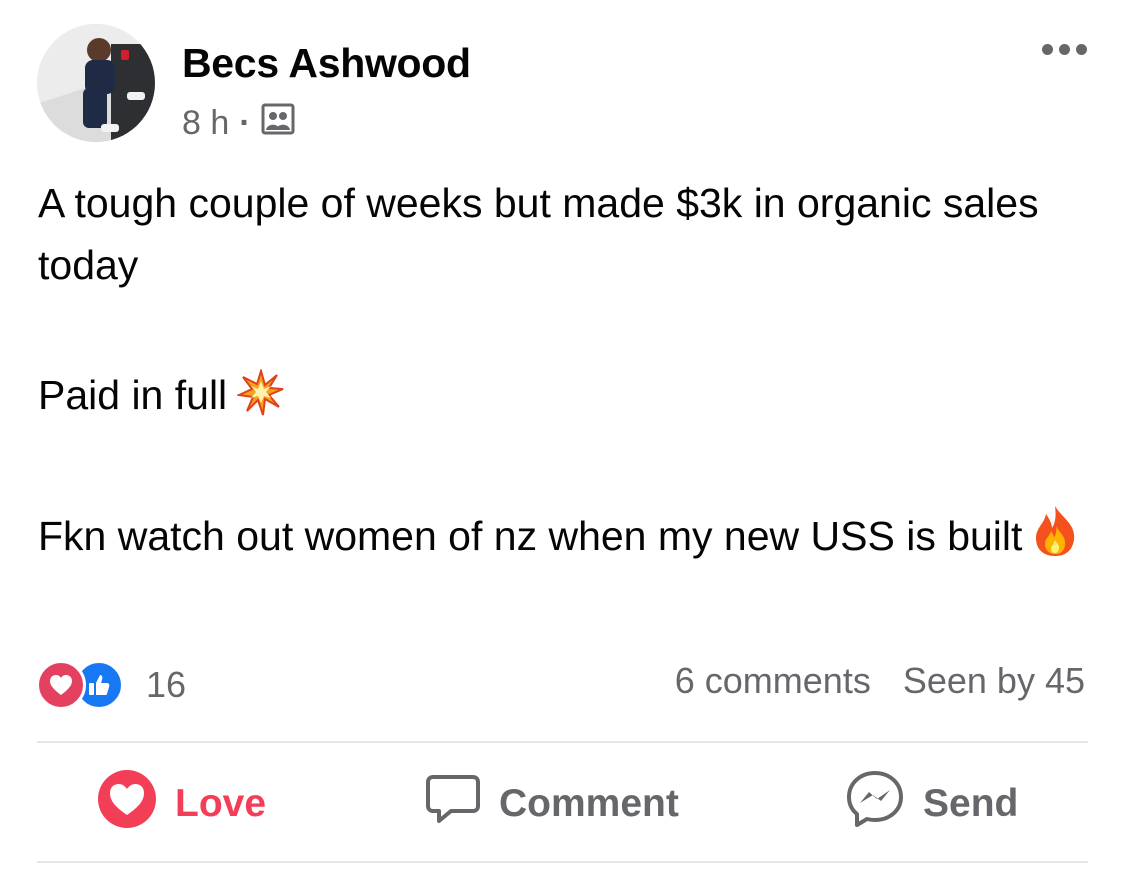 The height and width of the screenshot is (870, 1125). Describe the element at coordinates (562, 742) in the screenshot. I see `divider-top` at that location.